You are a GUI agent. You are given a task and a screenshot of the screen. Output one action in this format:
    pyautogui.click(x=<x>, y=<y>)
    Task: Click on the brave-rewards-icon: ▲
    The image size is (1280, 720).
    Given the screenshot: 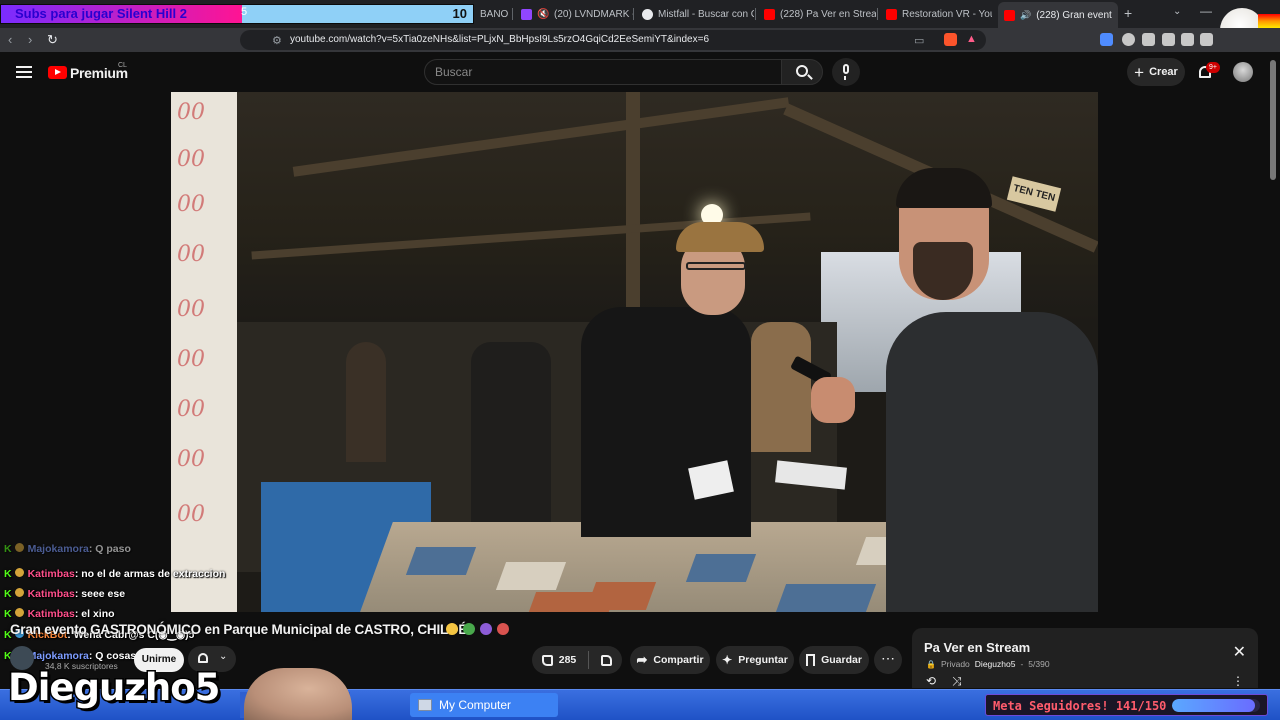 What is the action you would take?
    pyautogui.click(x=972, y=39)
    